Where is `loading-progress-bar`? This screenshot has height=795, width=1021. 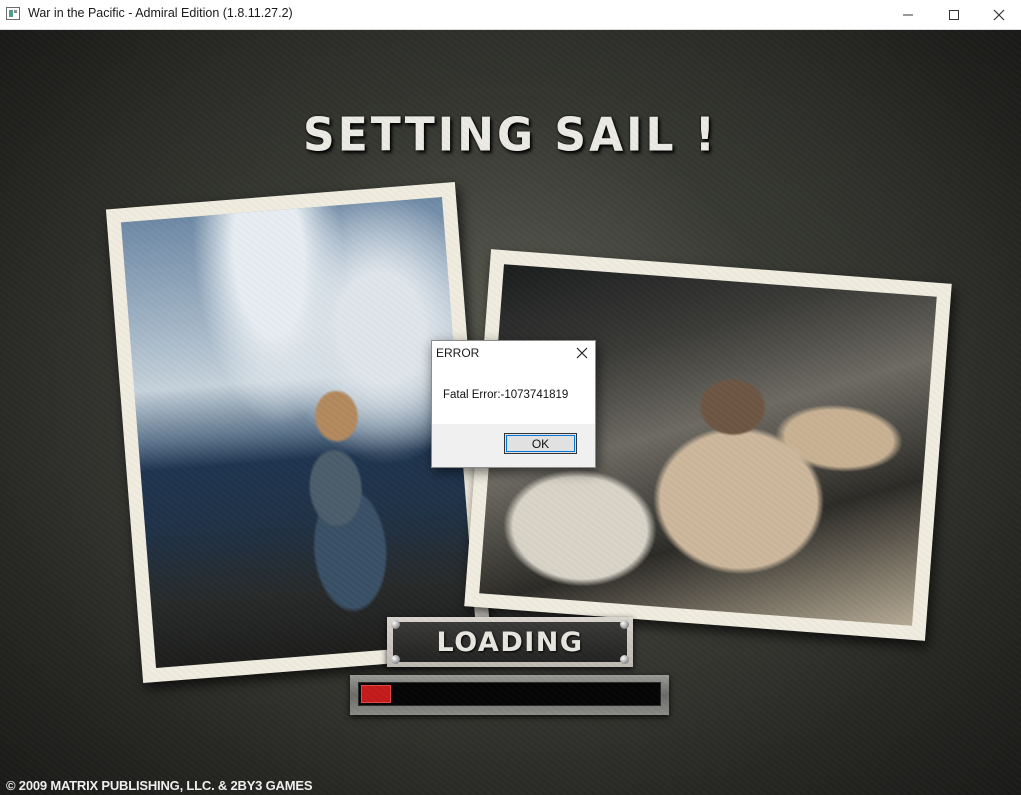 loading-progress-bar is located at coordinates (509, 695).